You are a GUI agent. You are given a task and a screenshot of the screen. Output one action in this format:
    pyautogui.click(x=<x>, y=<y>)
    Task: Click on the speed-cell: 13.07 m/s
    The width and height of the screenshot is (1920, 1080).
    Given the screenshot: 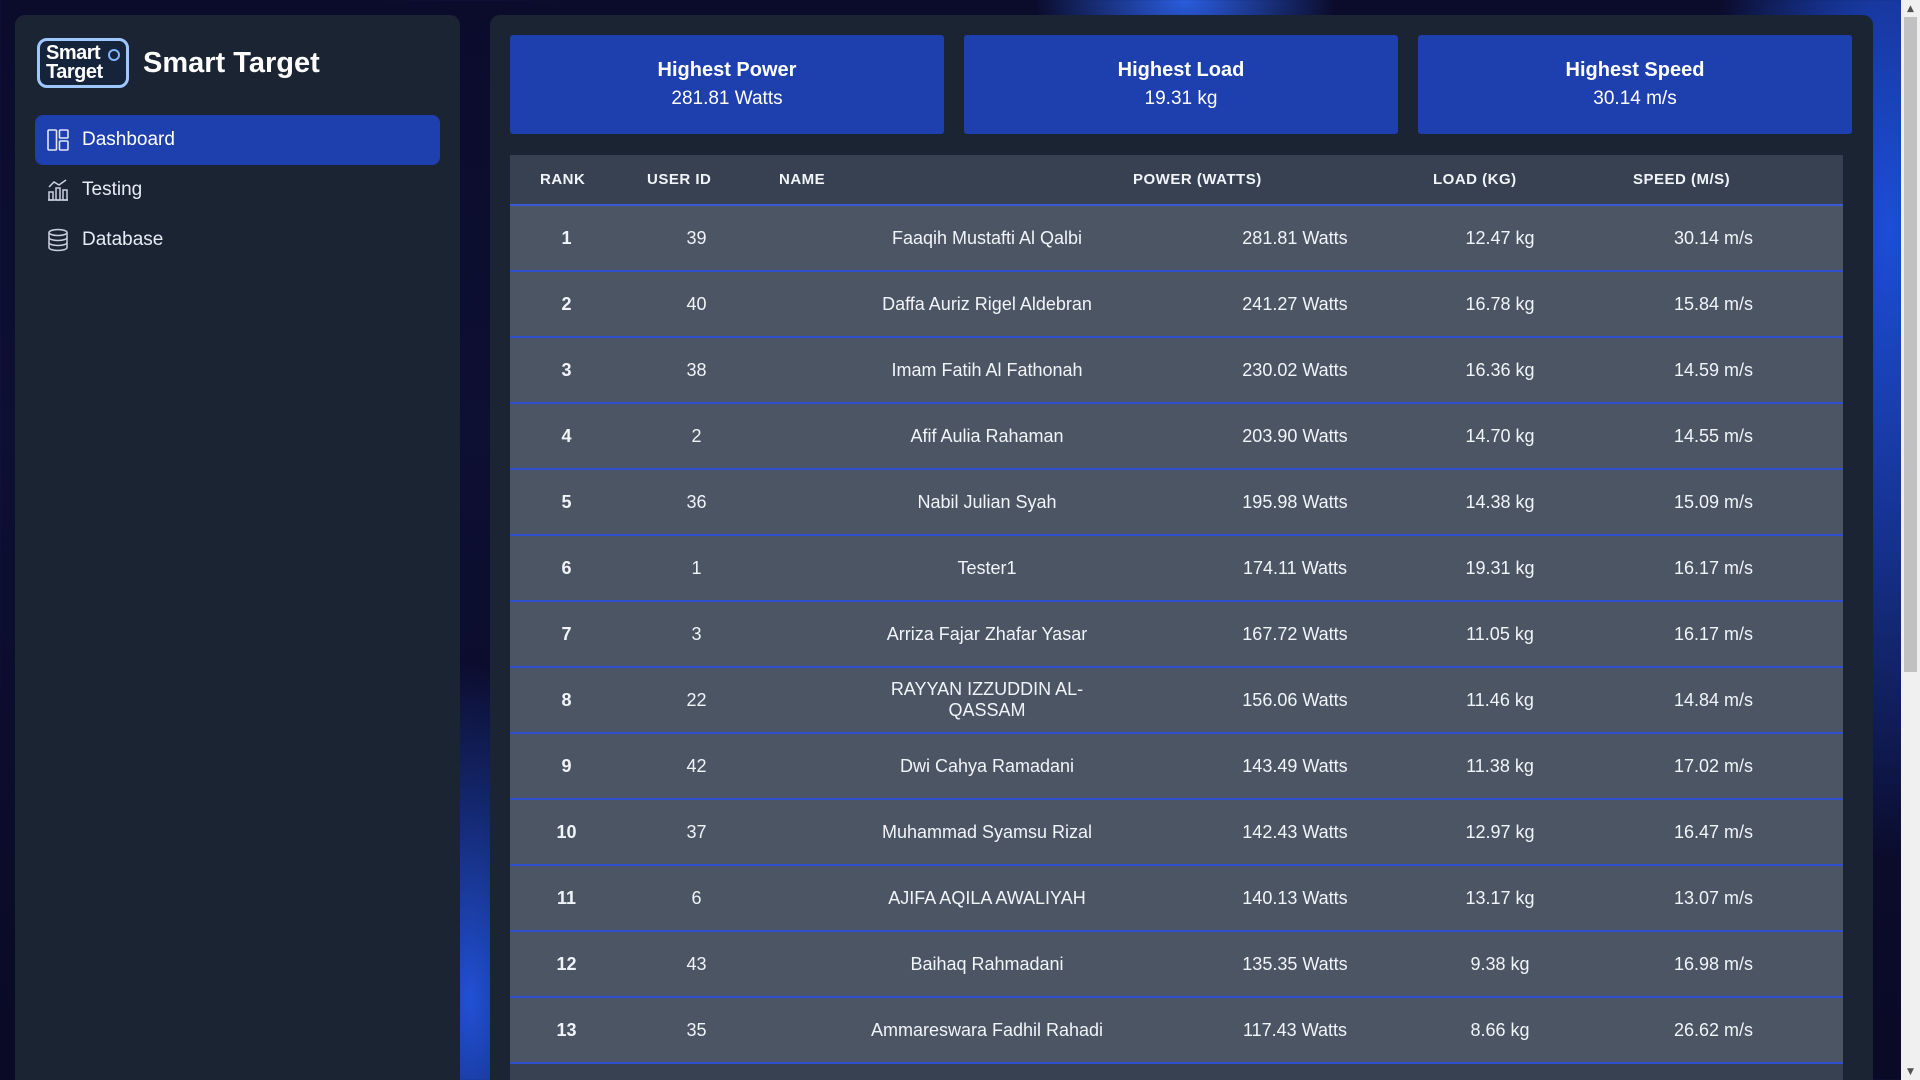 What is the action you would take?
    pyautogui.click(x=1713, y=897)
    